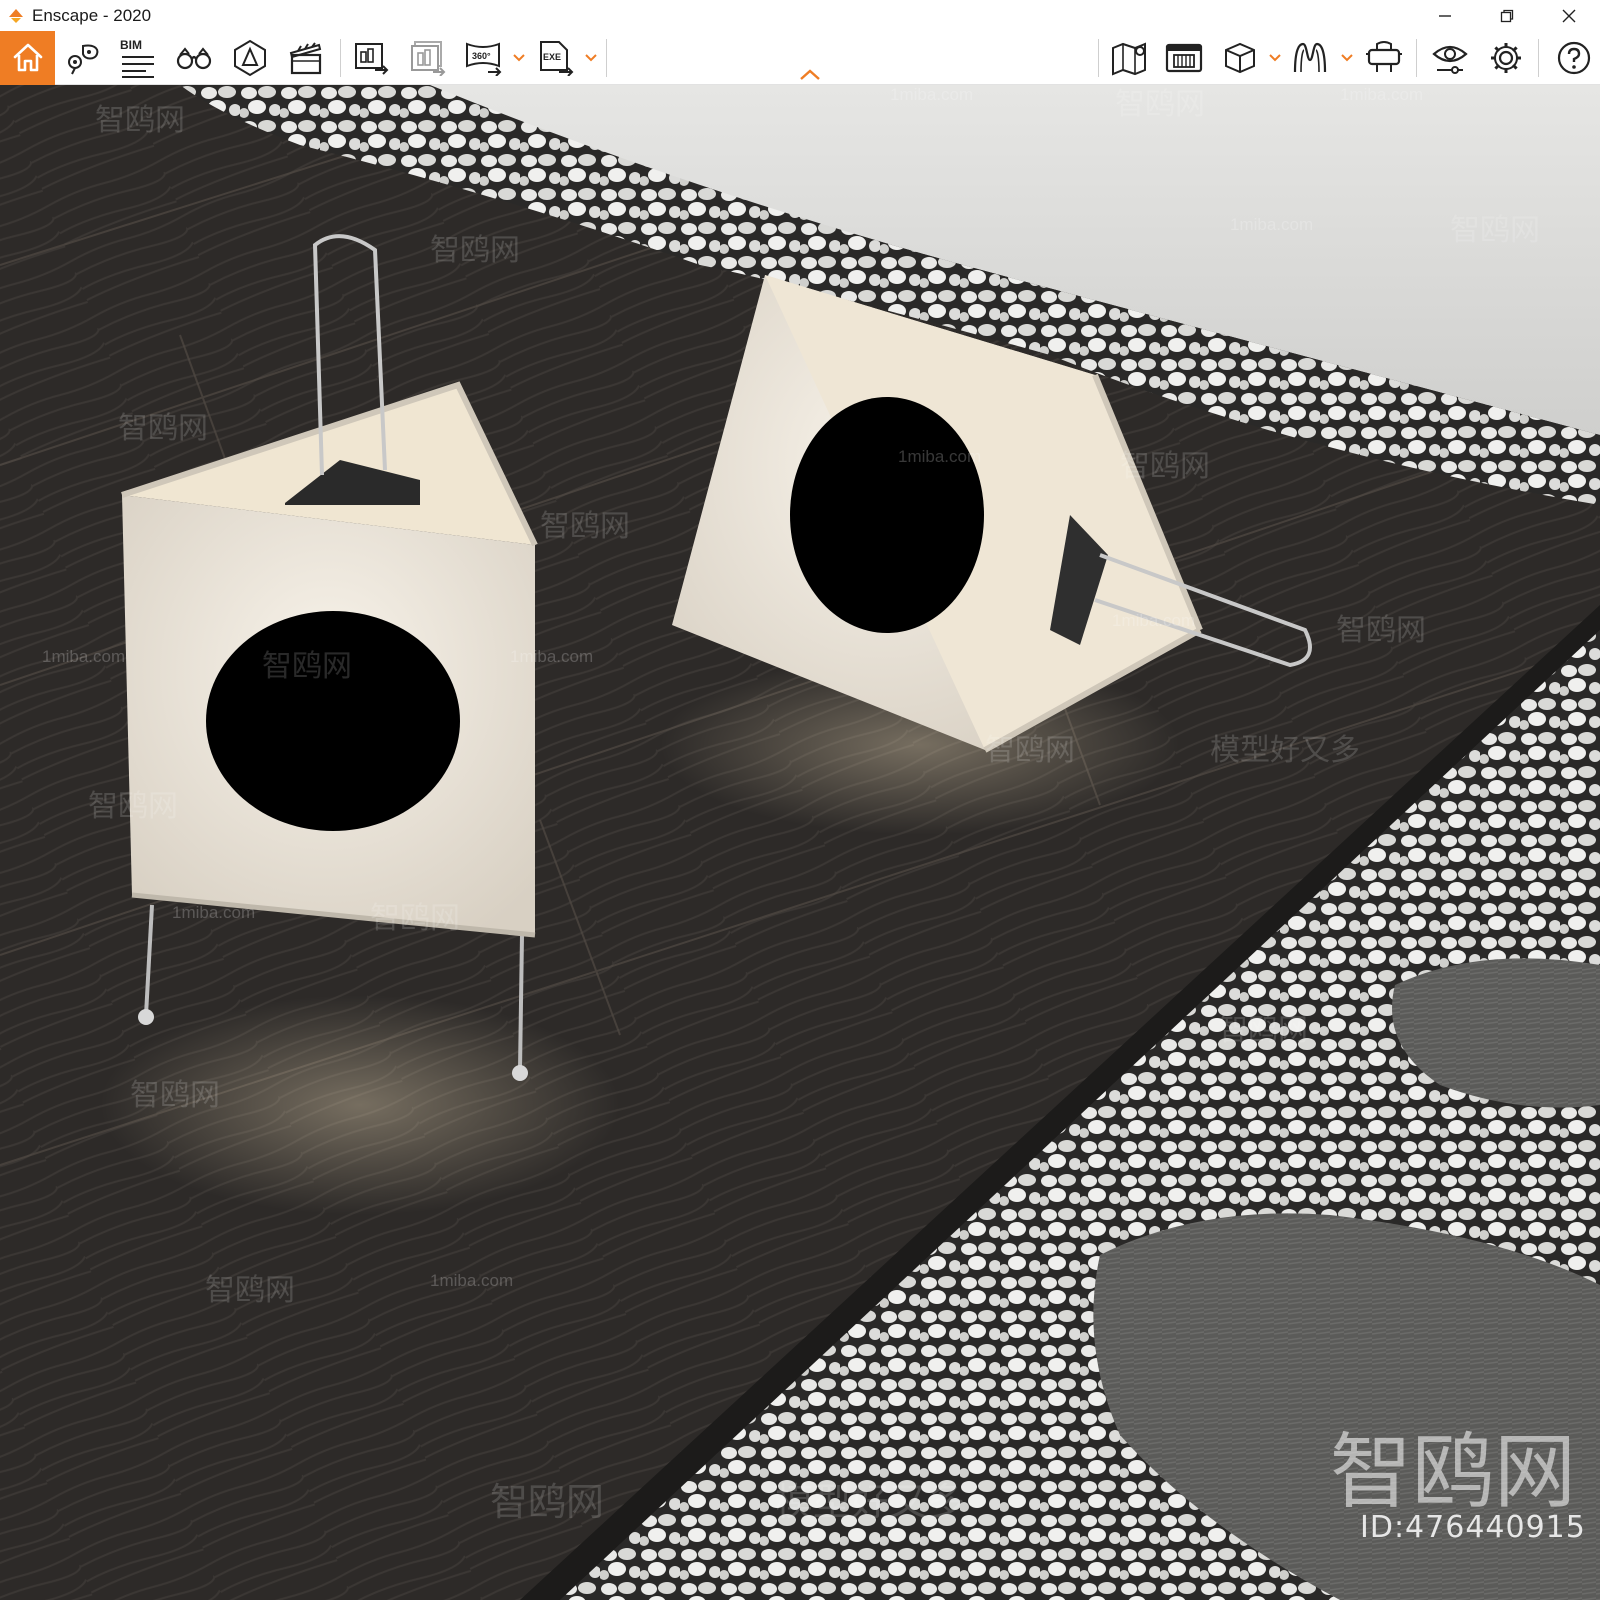  I want to click on map-button, so click(1130, 58).